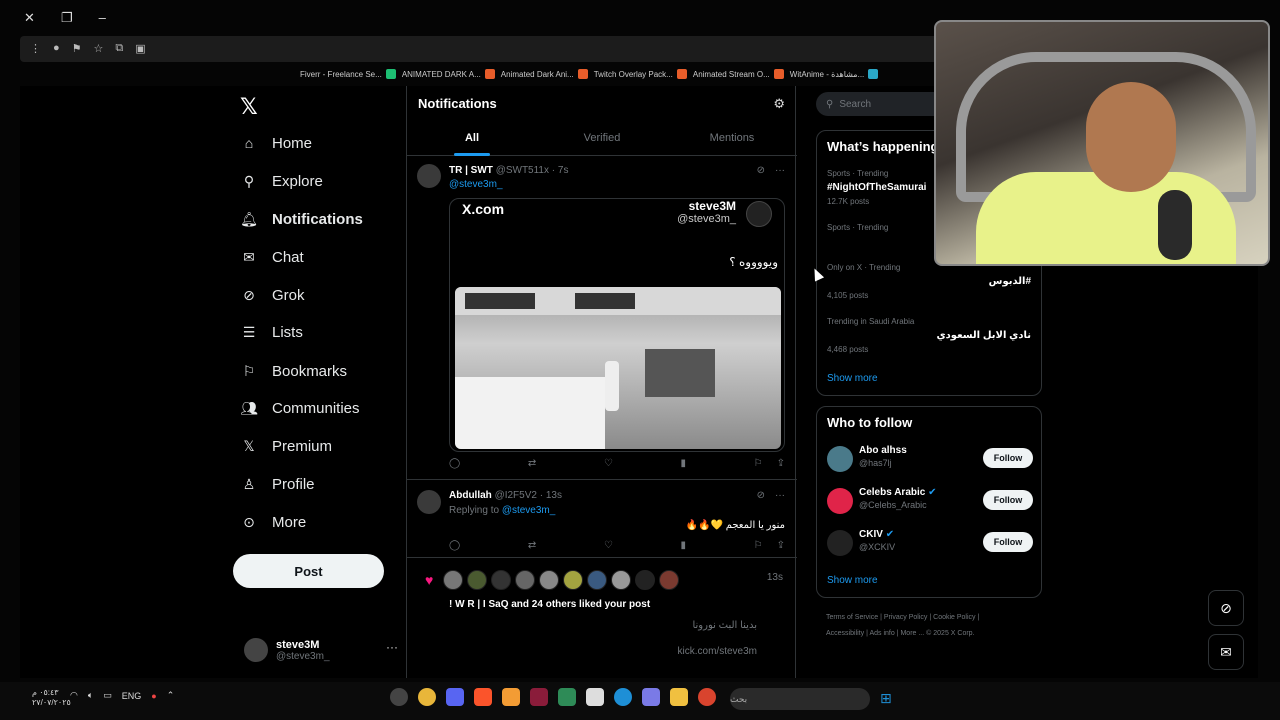 The height and width of the screenshot is (720, 1280). I want to click on sidebar-item-bookmarks: ⚐ Bookmarks, so click(293, 371).